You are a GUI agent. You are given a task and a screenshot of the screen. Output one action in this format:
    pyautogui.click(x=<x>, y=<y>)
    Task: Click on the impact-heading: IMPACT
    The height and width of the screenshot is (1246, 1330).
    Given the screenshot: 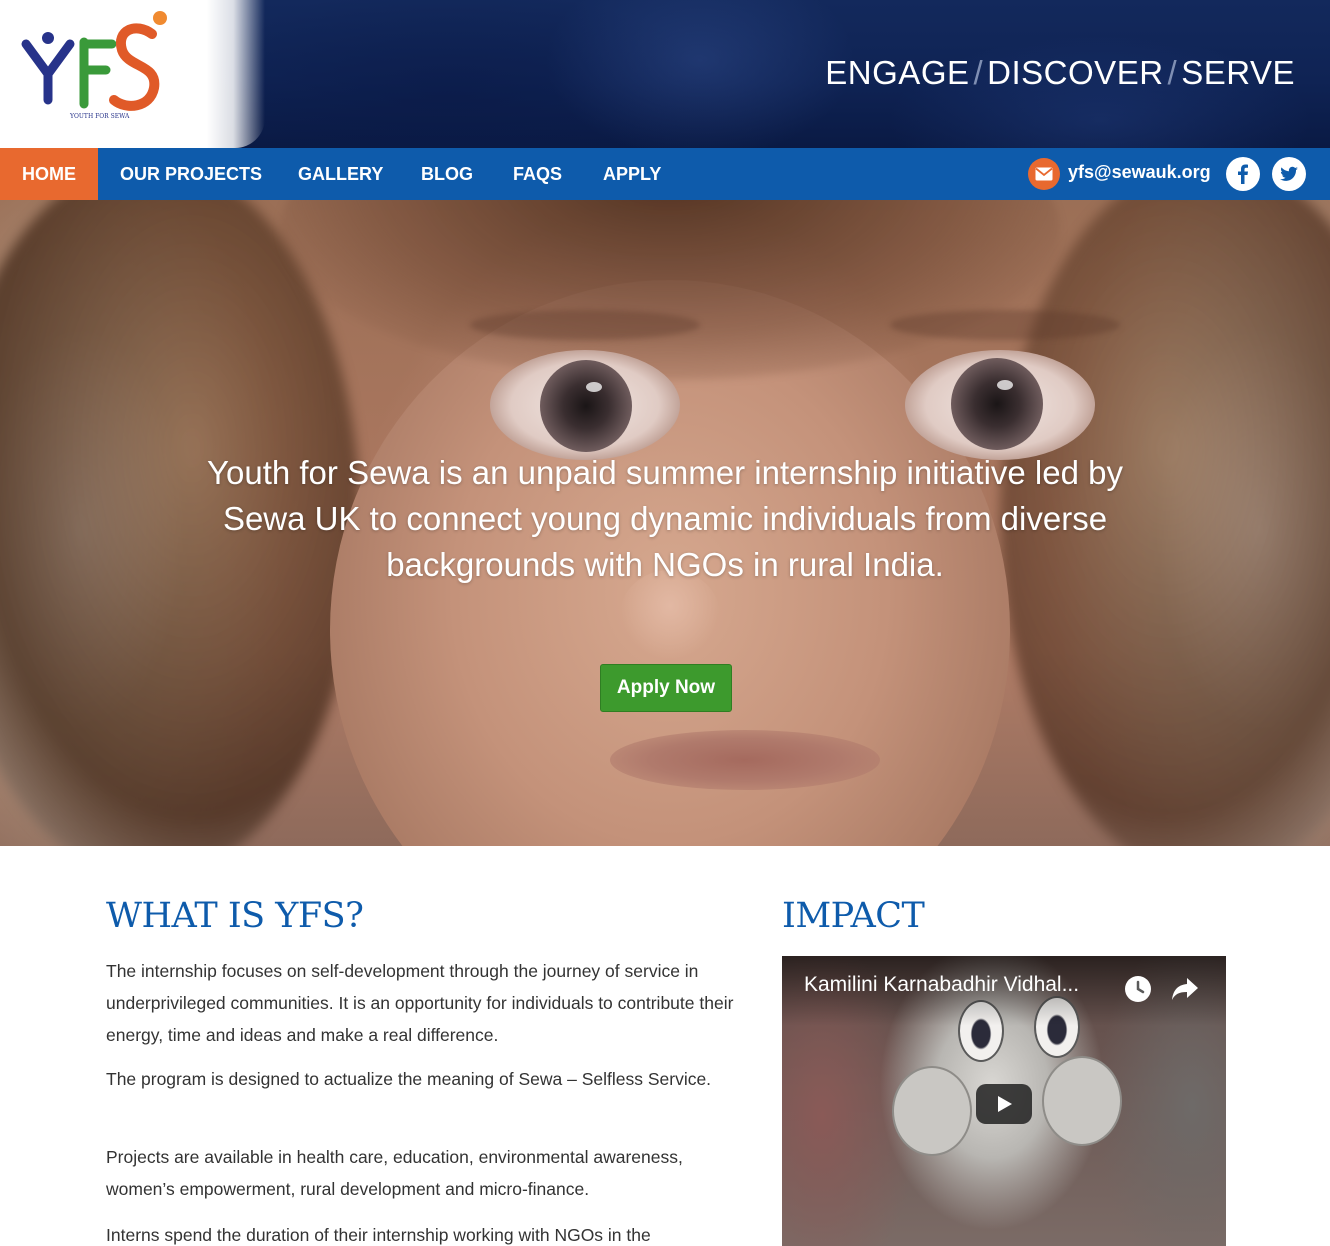 What is the action you would take?
    pyautogui.click(x=853, y=916)
    